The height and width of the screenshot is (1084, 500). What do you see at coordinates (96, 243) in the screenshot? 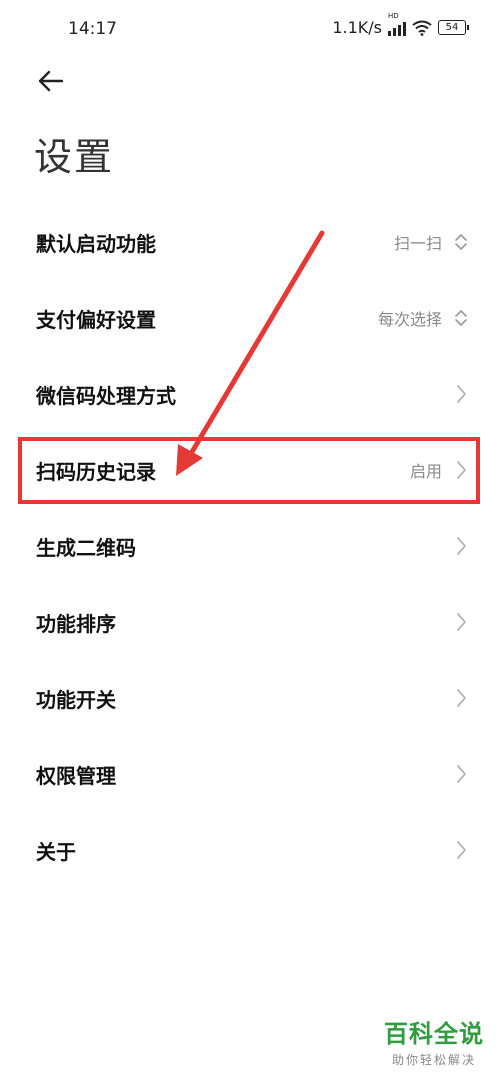
I see `setting-label: 默认启动功能` at bounding box center [96, 243].